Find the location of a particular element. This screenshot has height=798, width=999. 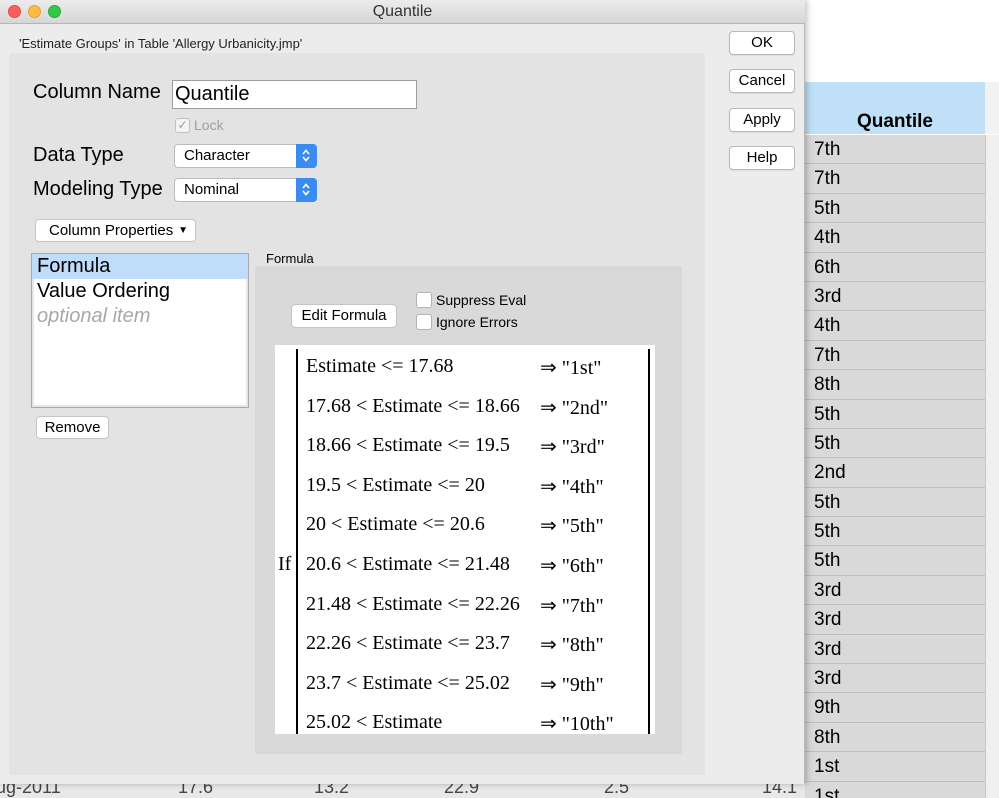

remove-button: Remove is located at coordinates (72, 427).